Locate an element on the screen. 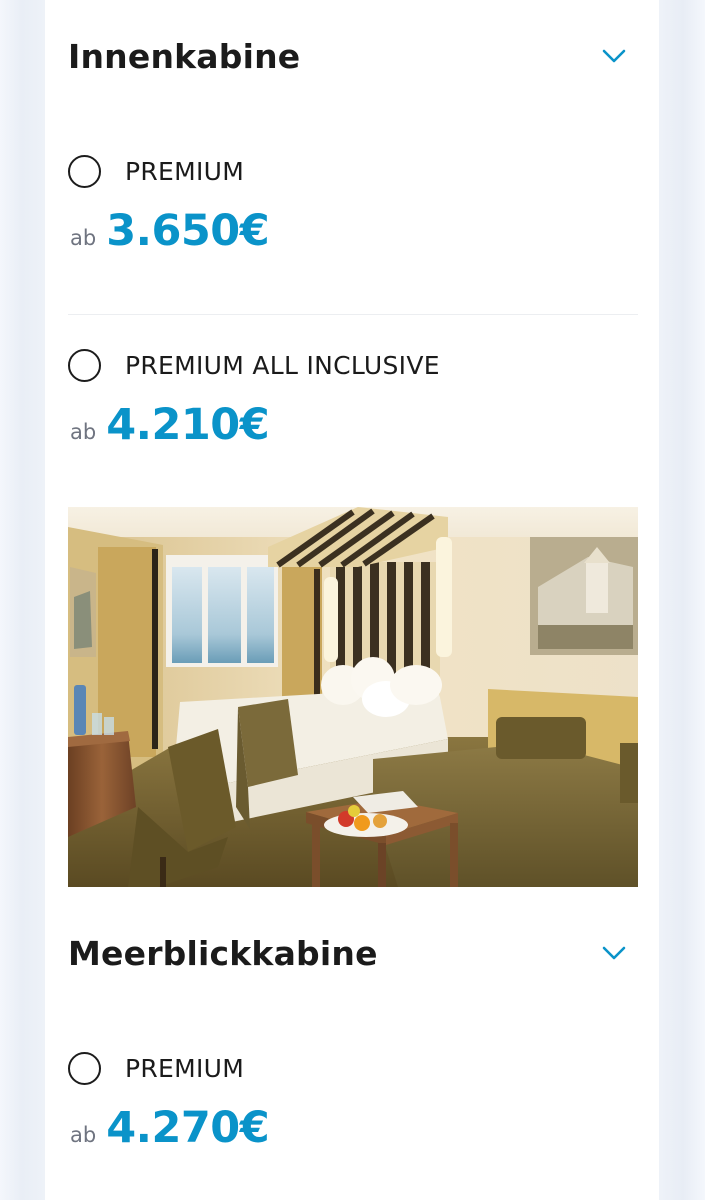  section-header-meerblickkabine: Meerblickkabine is located at coordinates (353, 953).